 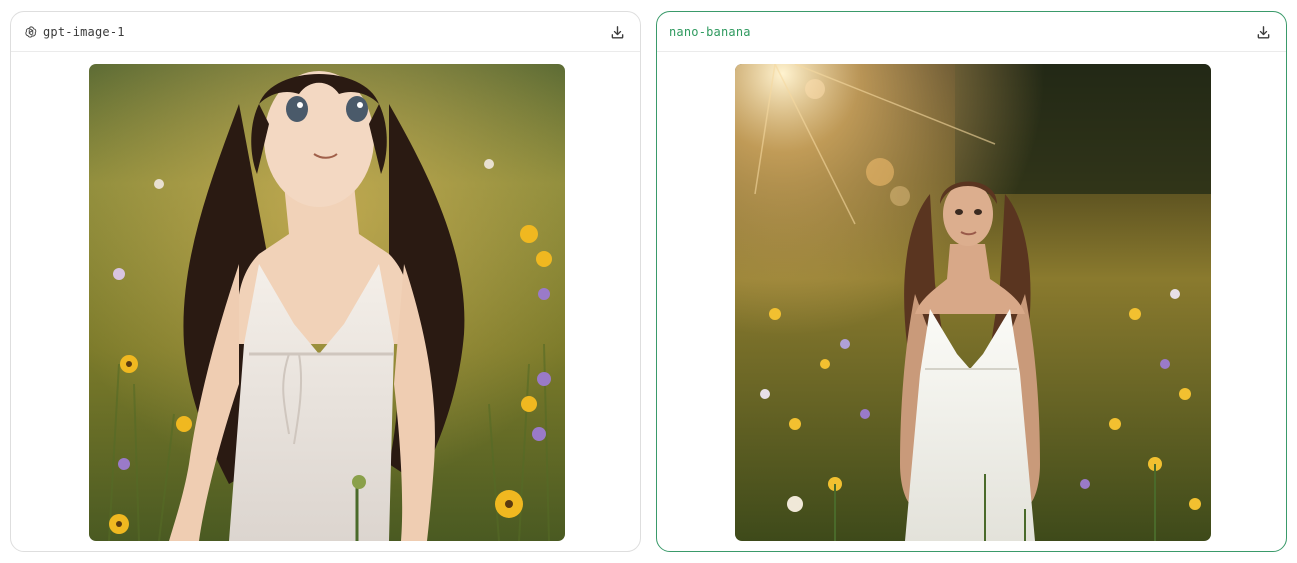 What do you see at coordinates (31, 32) in the screenshot?
I see `openai-logo-icon` at bounding box center [31, 32].